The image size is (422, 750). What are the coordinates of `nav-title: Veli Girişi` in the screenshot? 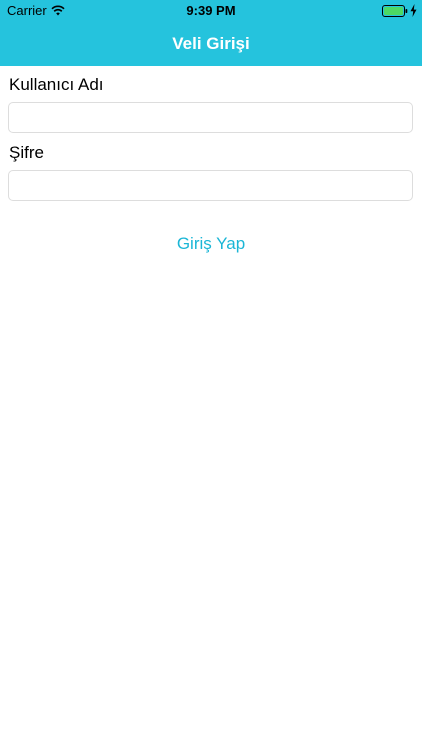 It's located at (211, 43).